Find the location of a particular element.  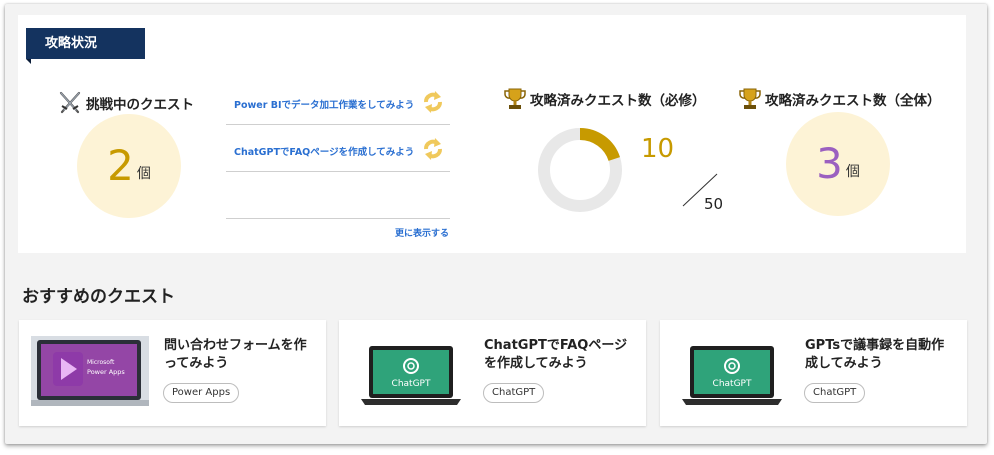

in-progress-title-text: 挑戦中のクエスト is located at coordinates (140, 105).